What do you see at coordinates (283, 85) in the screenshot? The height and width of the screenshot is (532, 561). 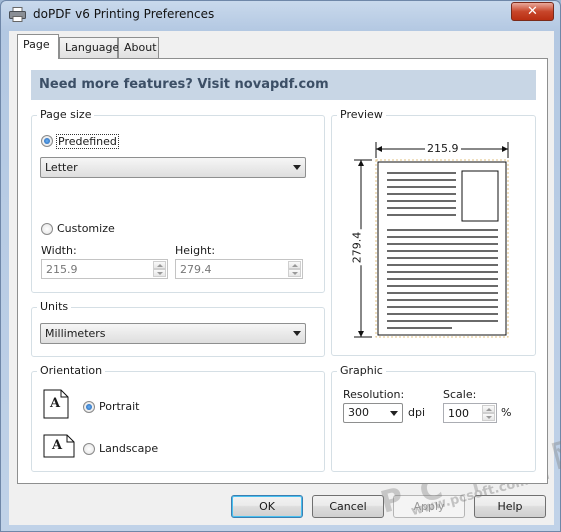 I see `promo-banner: Need more features? Visit novapdf.com` at bounding box center [283, 85].